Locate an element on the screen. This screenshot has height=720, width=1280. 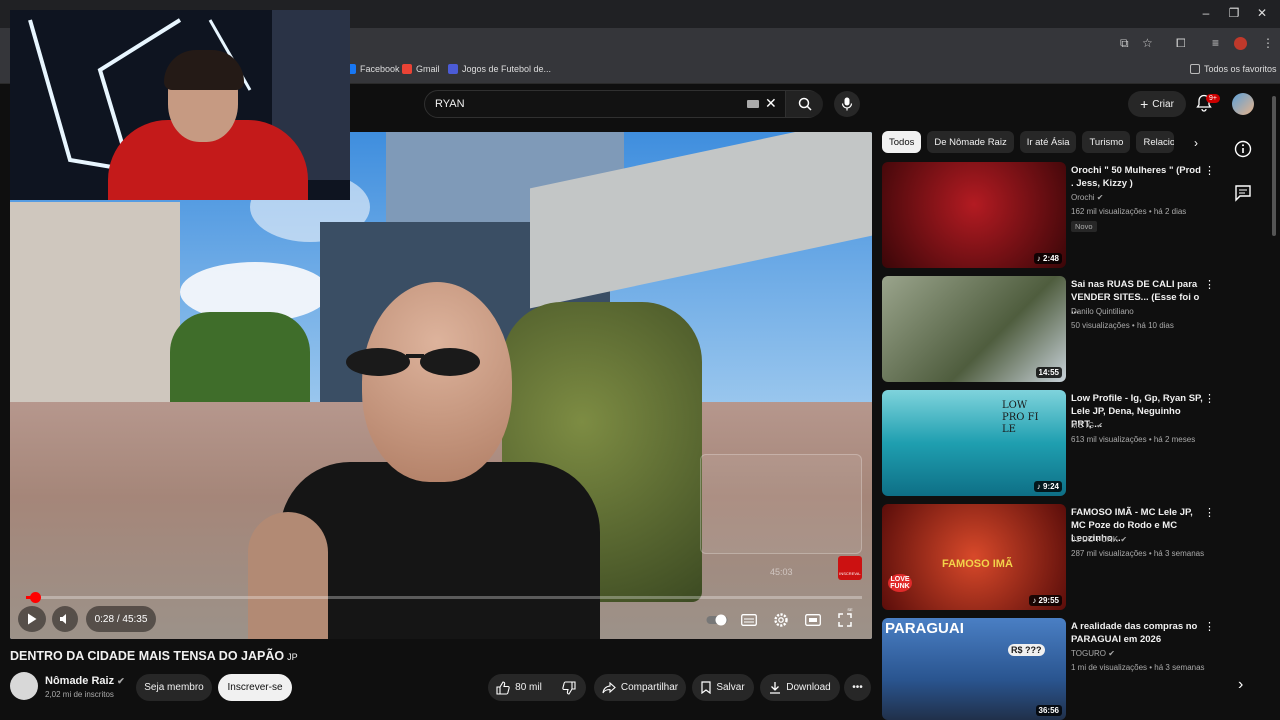
more-actions-button: ••• is located at coordinates (857, 687).